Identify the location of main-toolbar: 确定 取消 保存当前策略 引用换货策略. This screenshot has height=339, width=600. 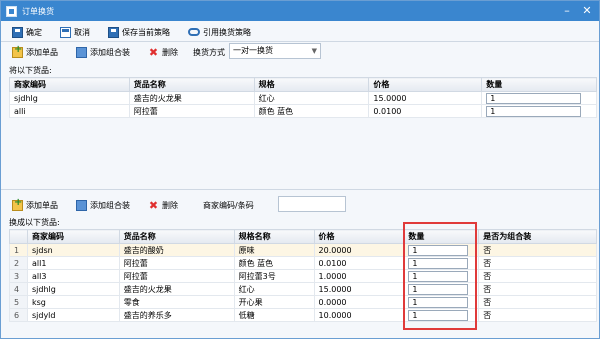
(137, 32).